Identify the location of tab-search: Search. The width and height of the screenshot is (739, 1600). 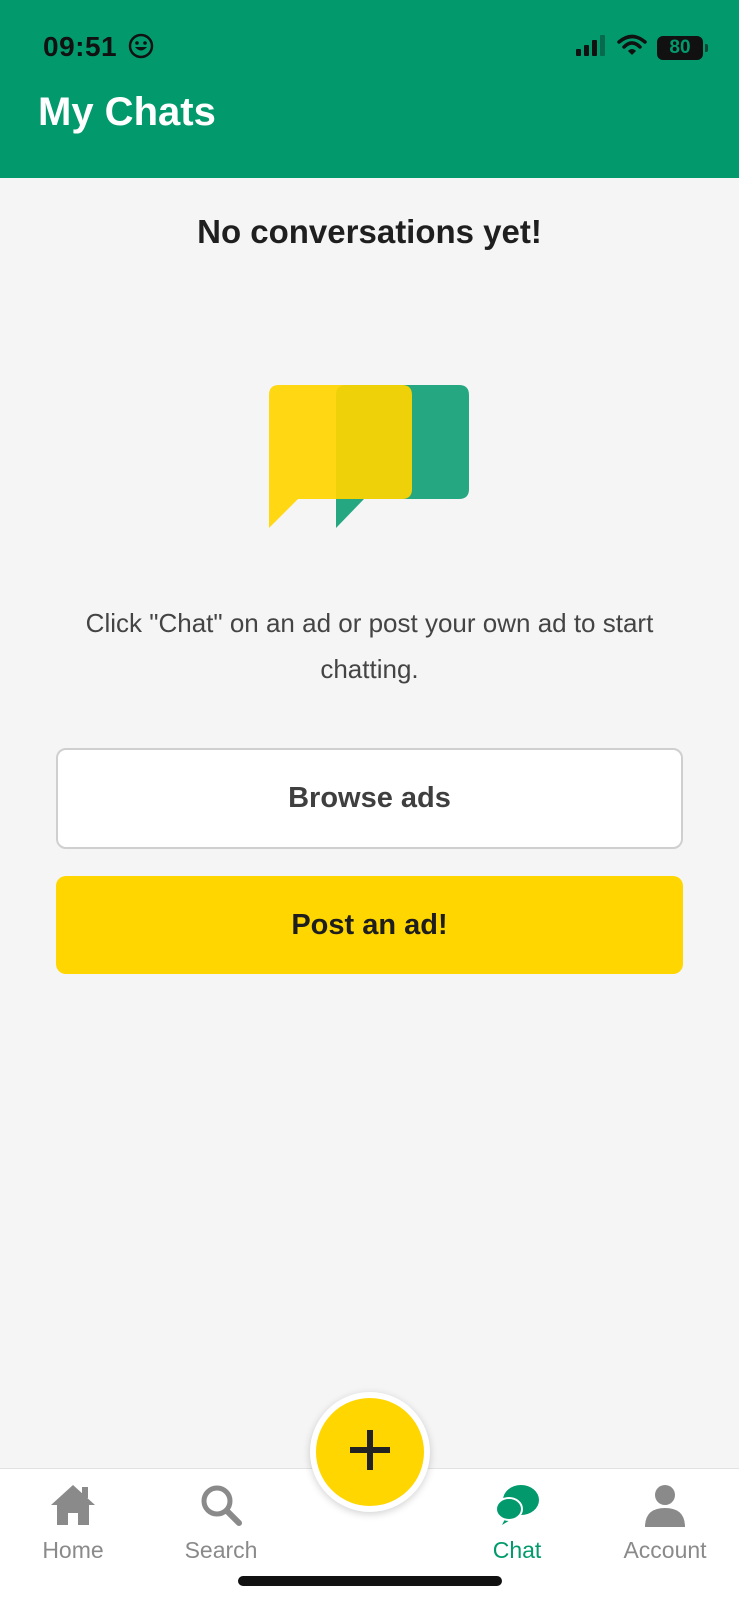
(221, 1523).